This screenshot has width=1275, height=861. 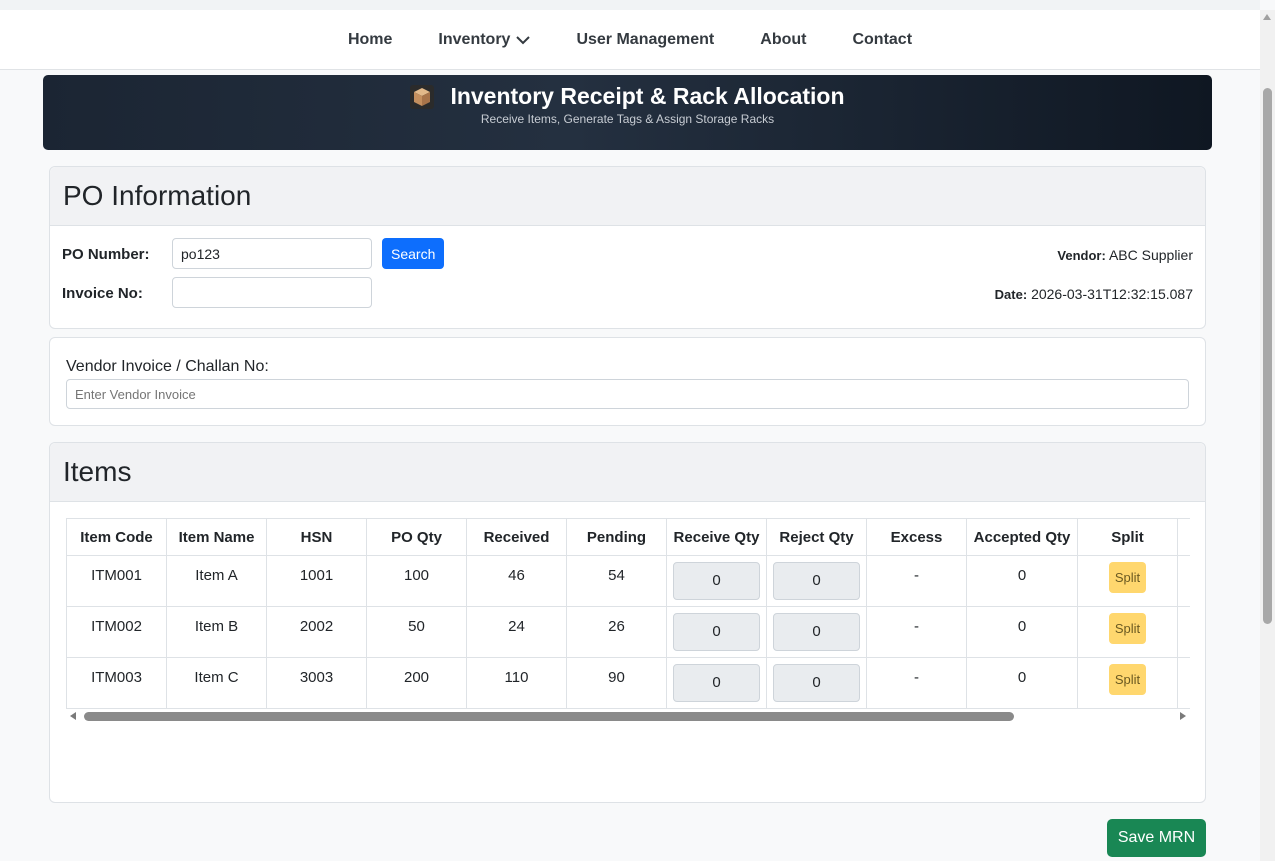 I want to click on scroll-right-arrow-icon, so click(x=1183, y=716).